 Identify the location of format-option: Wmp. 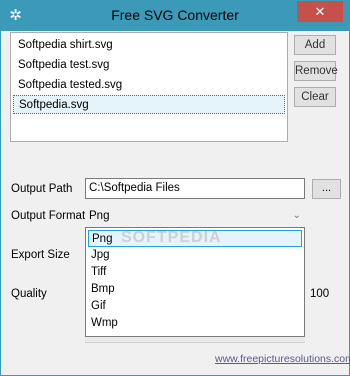
(195, 323).